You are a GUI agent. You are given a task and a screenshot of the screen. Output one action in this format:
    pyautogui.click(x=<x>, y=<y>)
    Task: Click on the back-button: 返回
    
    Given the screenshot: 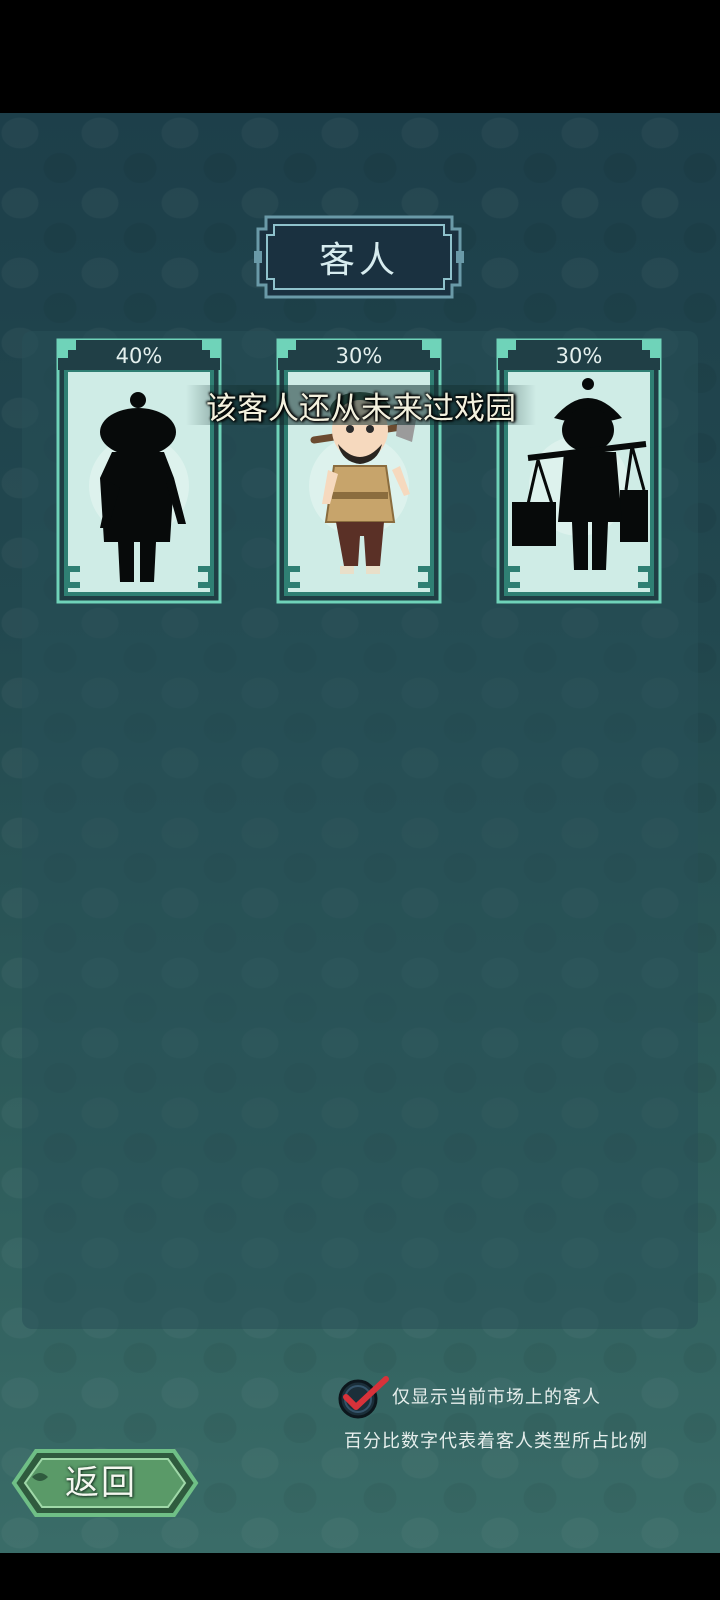 What is the action you would take?
    pyautogui.click(x=105, y=1483)
    